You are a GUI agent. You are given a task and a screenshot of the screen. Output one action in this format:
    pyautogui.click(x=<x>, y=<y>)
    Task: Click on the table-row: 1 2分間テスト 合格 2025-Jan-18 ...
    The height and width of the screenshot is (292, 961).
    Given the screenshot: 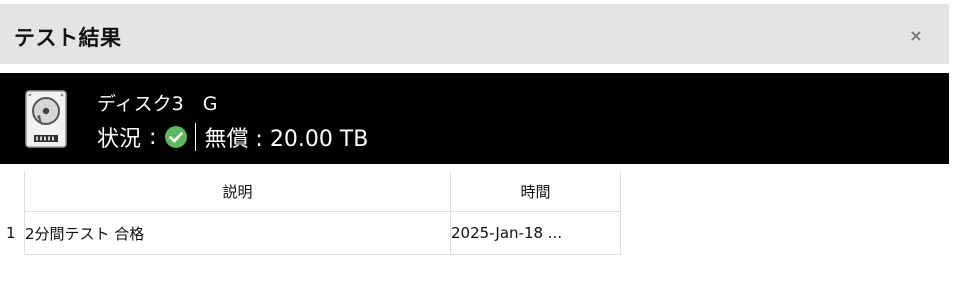 What is the action you would take?
    pyautogui.click(x=310, y=233)
    